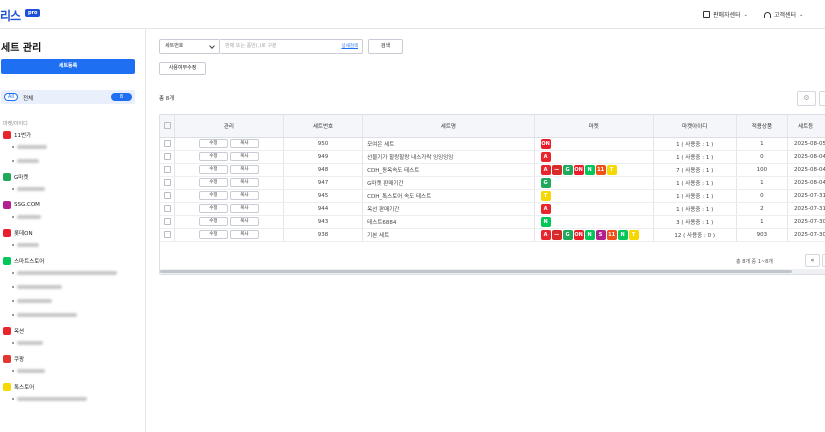 This screenshot has width=825, height=432. What do you see at coordinates (448, 126) in the screenshot?
I see `col-set-name: 세트명` at bounding box center [448, 126].